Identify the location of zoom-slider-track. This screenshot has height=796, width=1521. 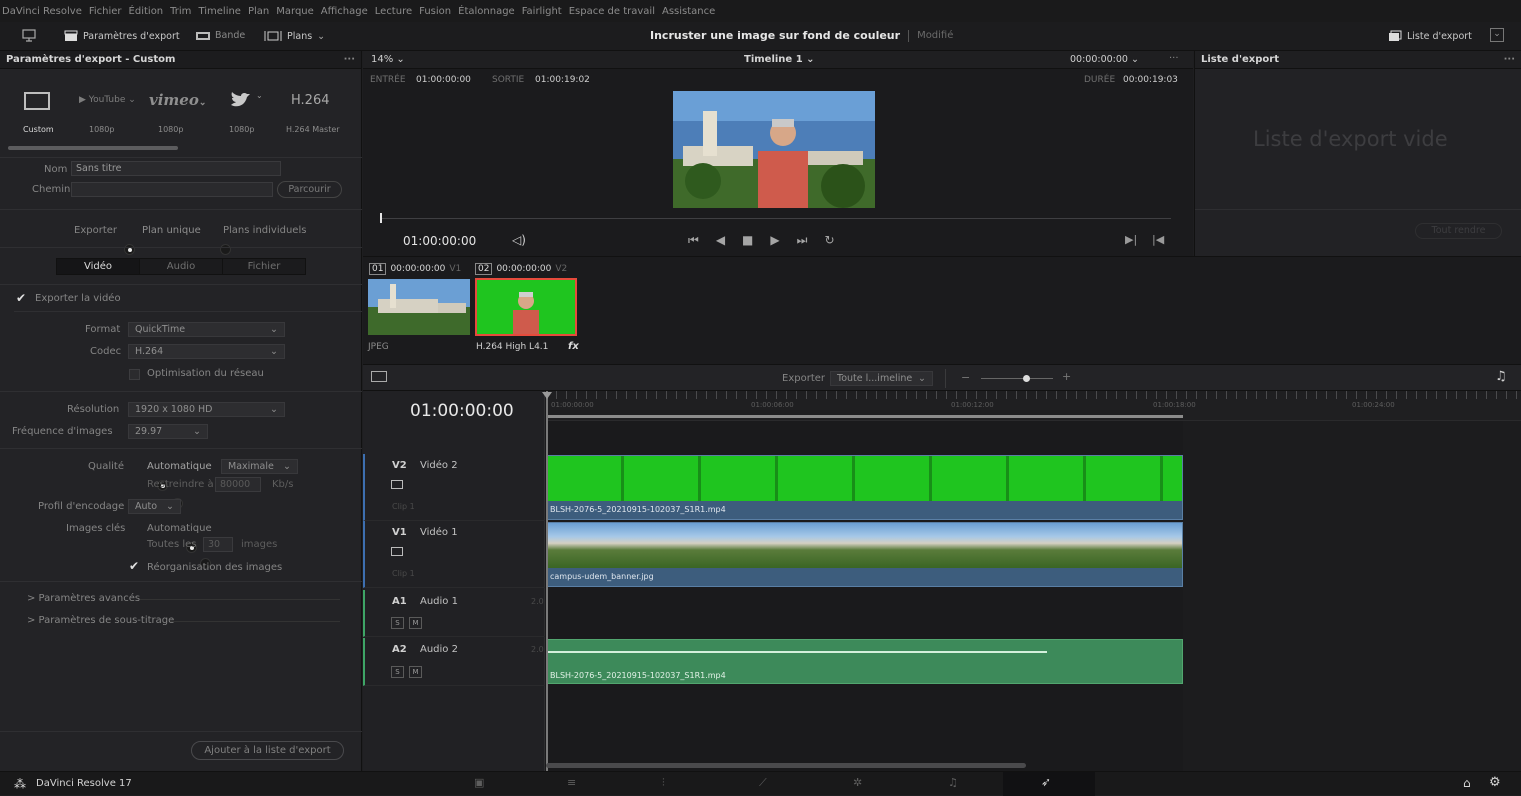
(1017, 378).